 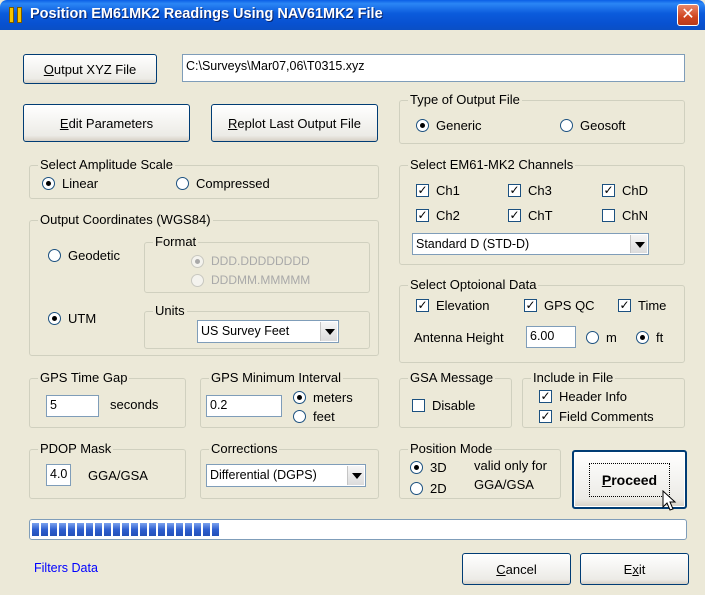 What do you see at coordinates (82, 318) in the screenshot?
I see `option-label: UTM` at bounding box center [82, 318].